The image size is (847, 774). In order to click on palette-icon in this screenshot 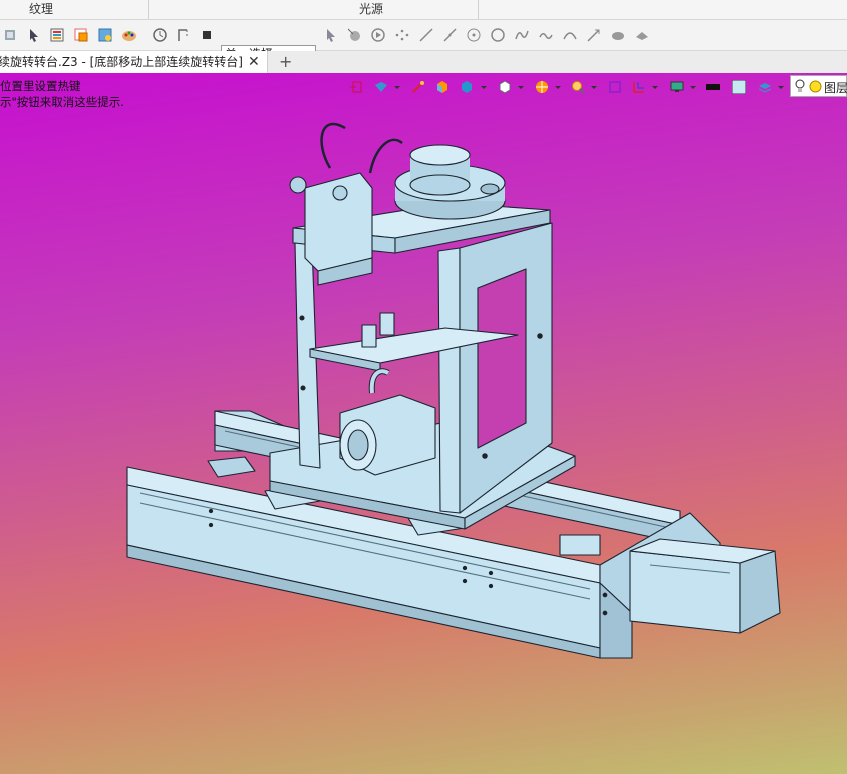, I will do `click(129, 35)`.